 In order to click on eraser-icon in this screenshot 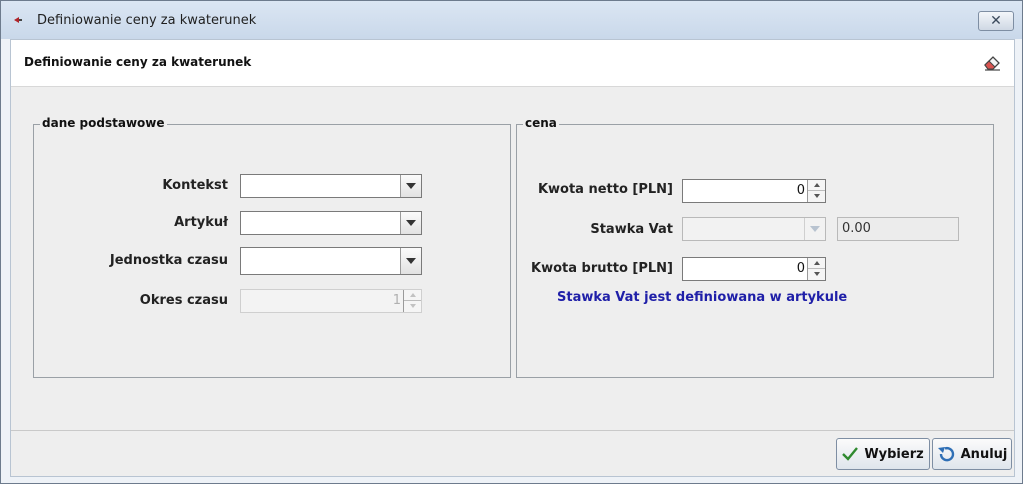, I will do `click(992, 62)`.